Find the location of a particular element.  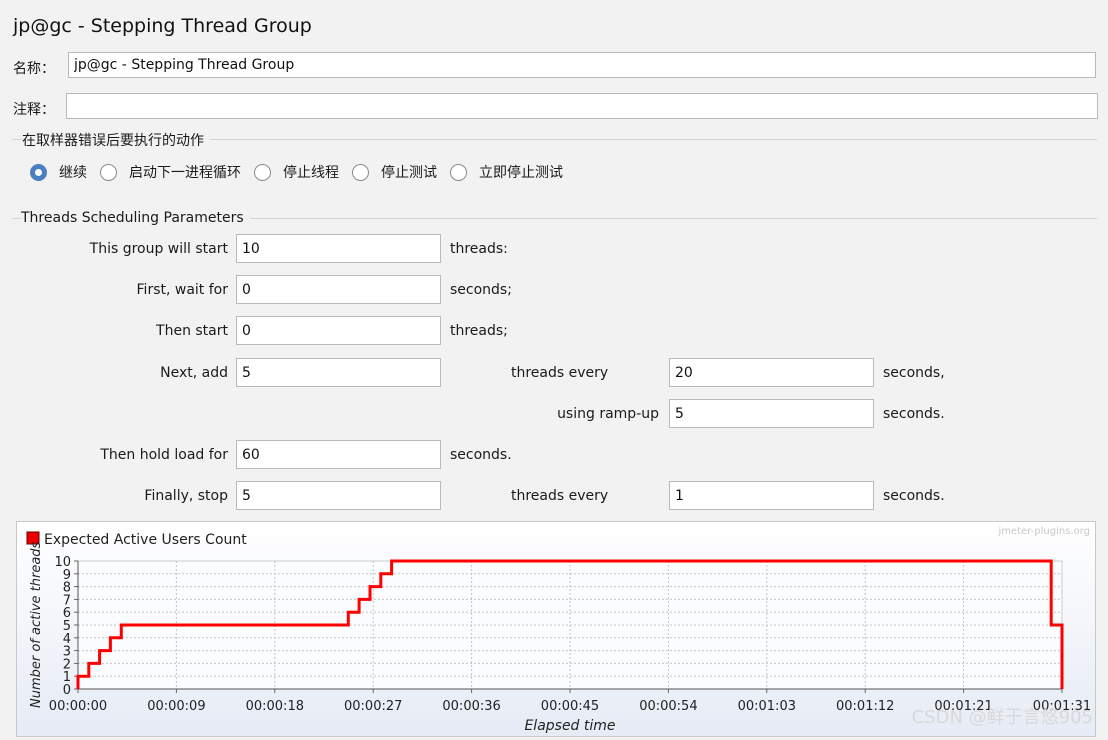

radio-label: 启动下一进程循环 is located at coordinates (185, 173).